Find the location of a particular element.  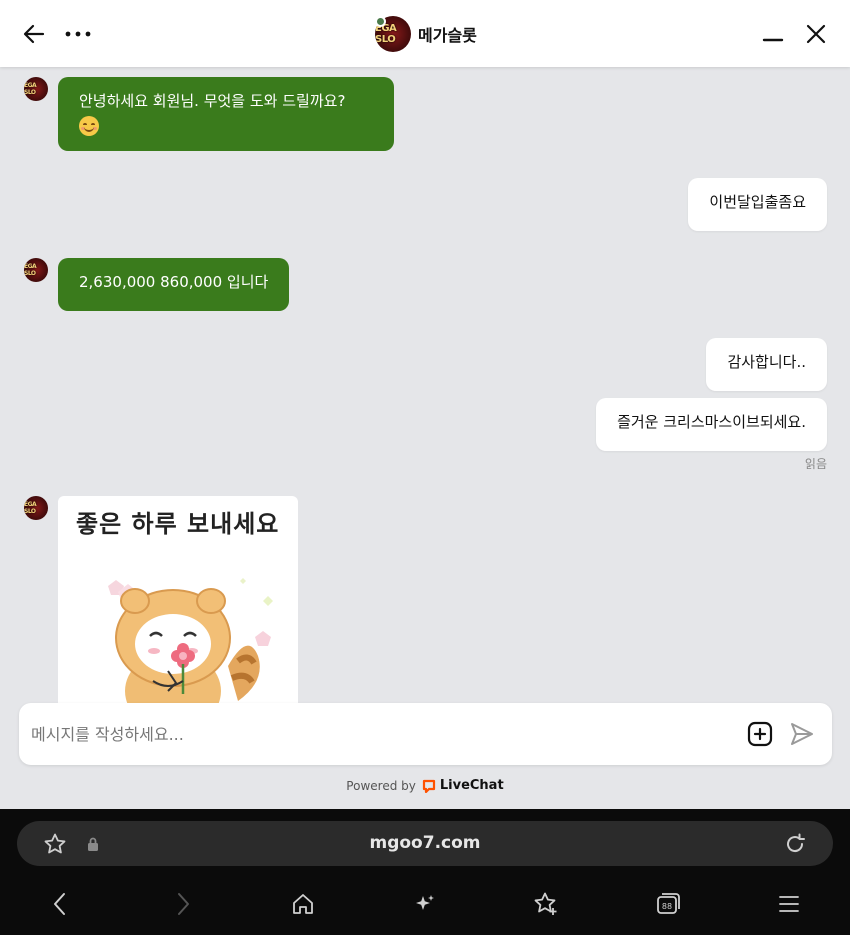

tabs-button: 88 is located at coordinates (668, 904).